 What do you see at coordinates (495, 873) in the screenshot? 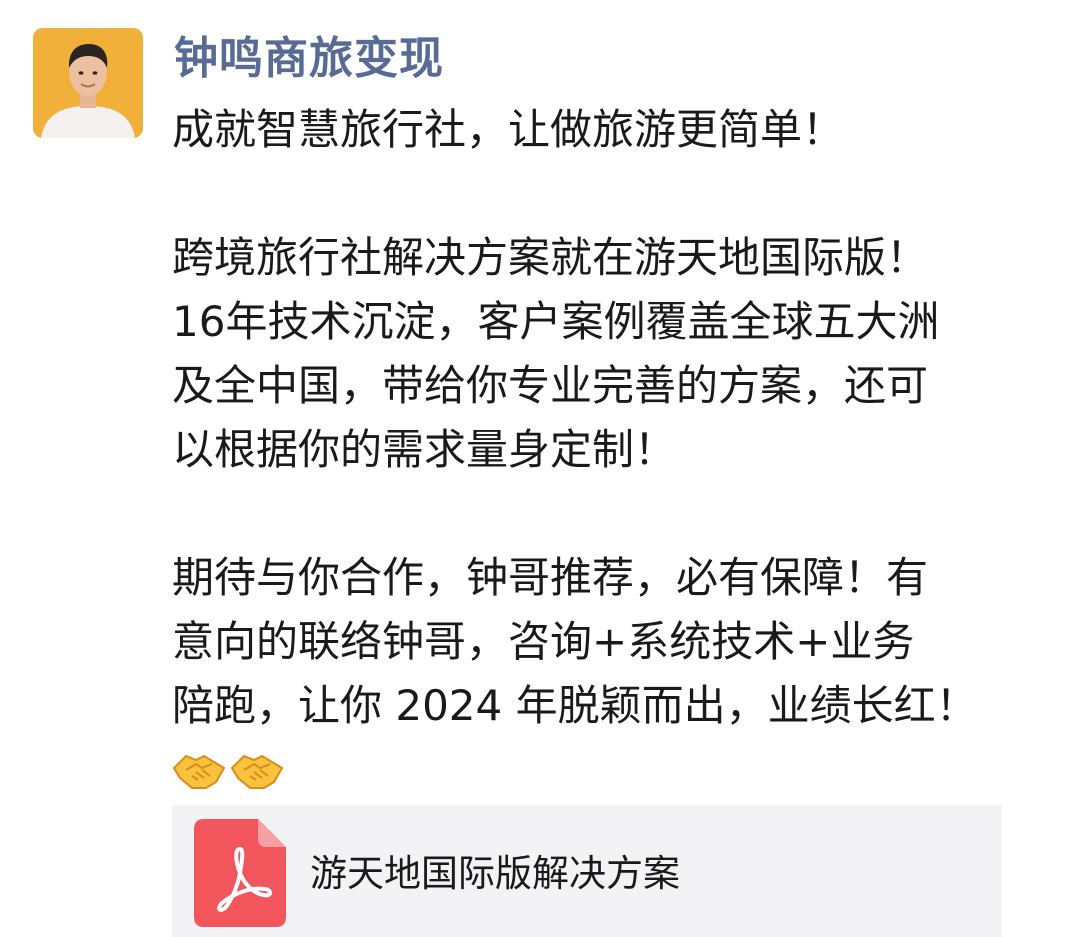
I see `attachment-file-name: 游天地国际版解决方案` at bounding box center [495, 873].